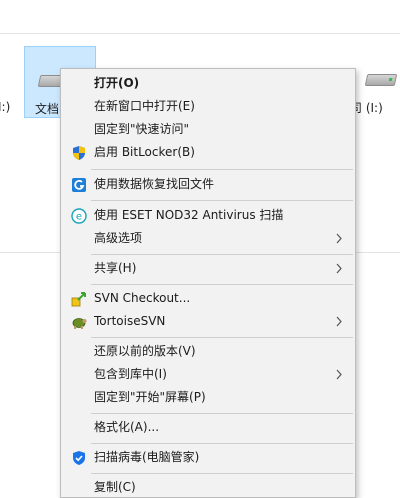 Image resolution: width=400 pixels, height=498 pixels. Describe the element at coordinates (208, 321) in the screenshot. I see `menu-item-tortoisesvn: TortoiseSVN` at that location.